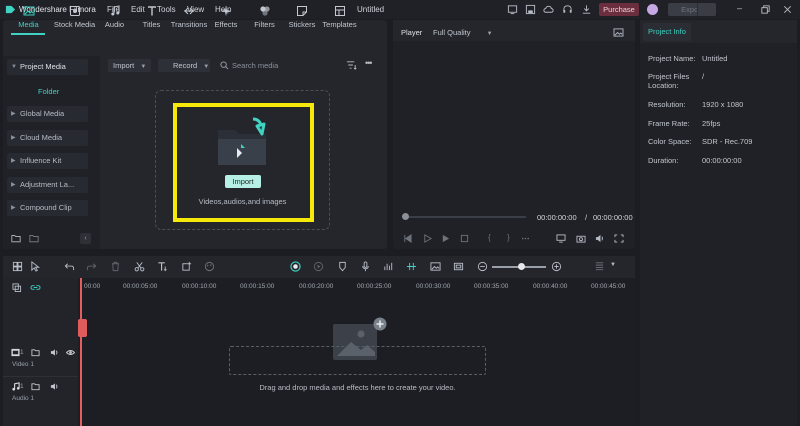 Image resolution: width=800 pixels, height=426 pixels. Describe the element at coordinates (16, 386) in the screenshot. I see `audio-track-icon` at that location.